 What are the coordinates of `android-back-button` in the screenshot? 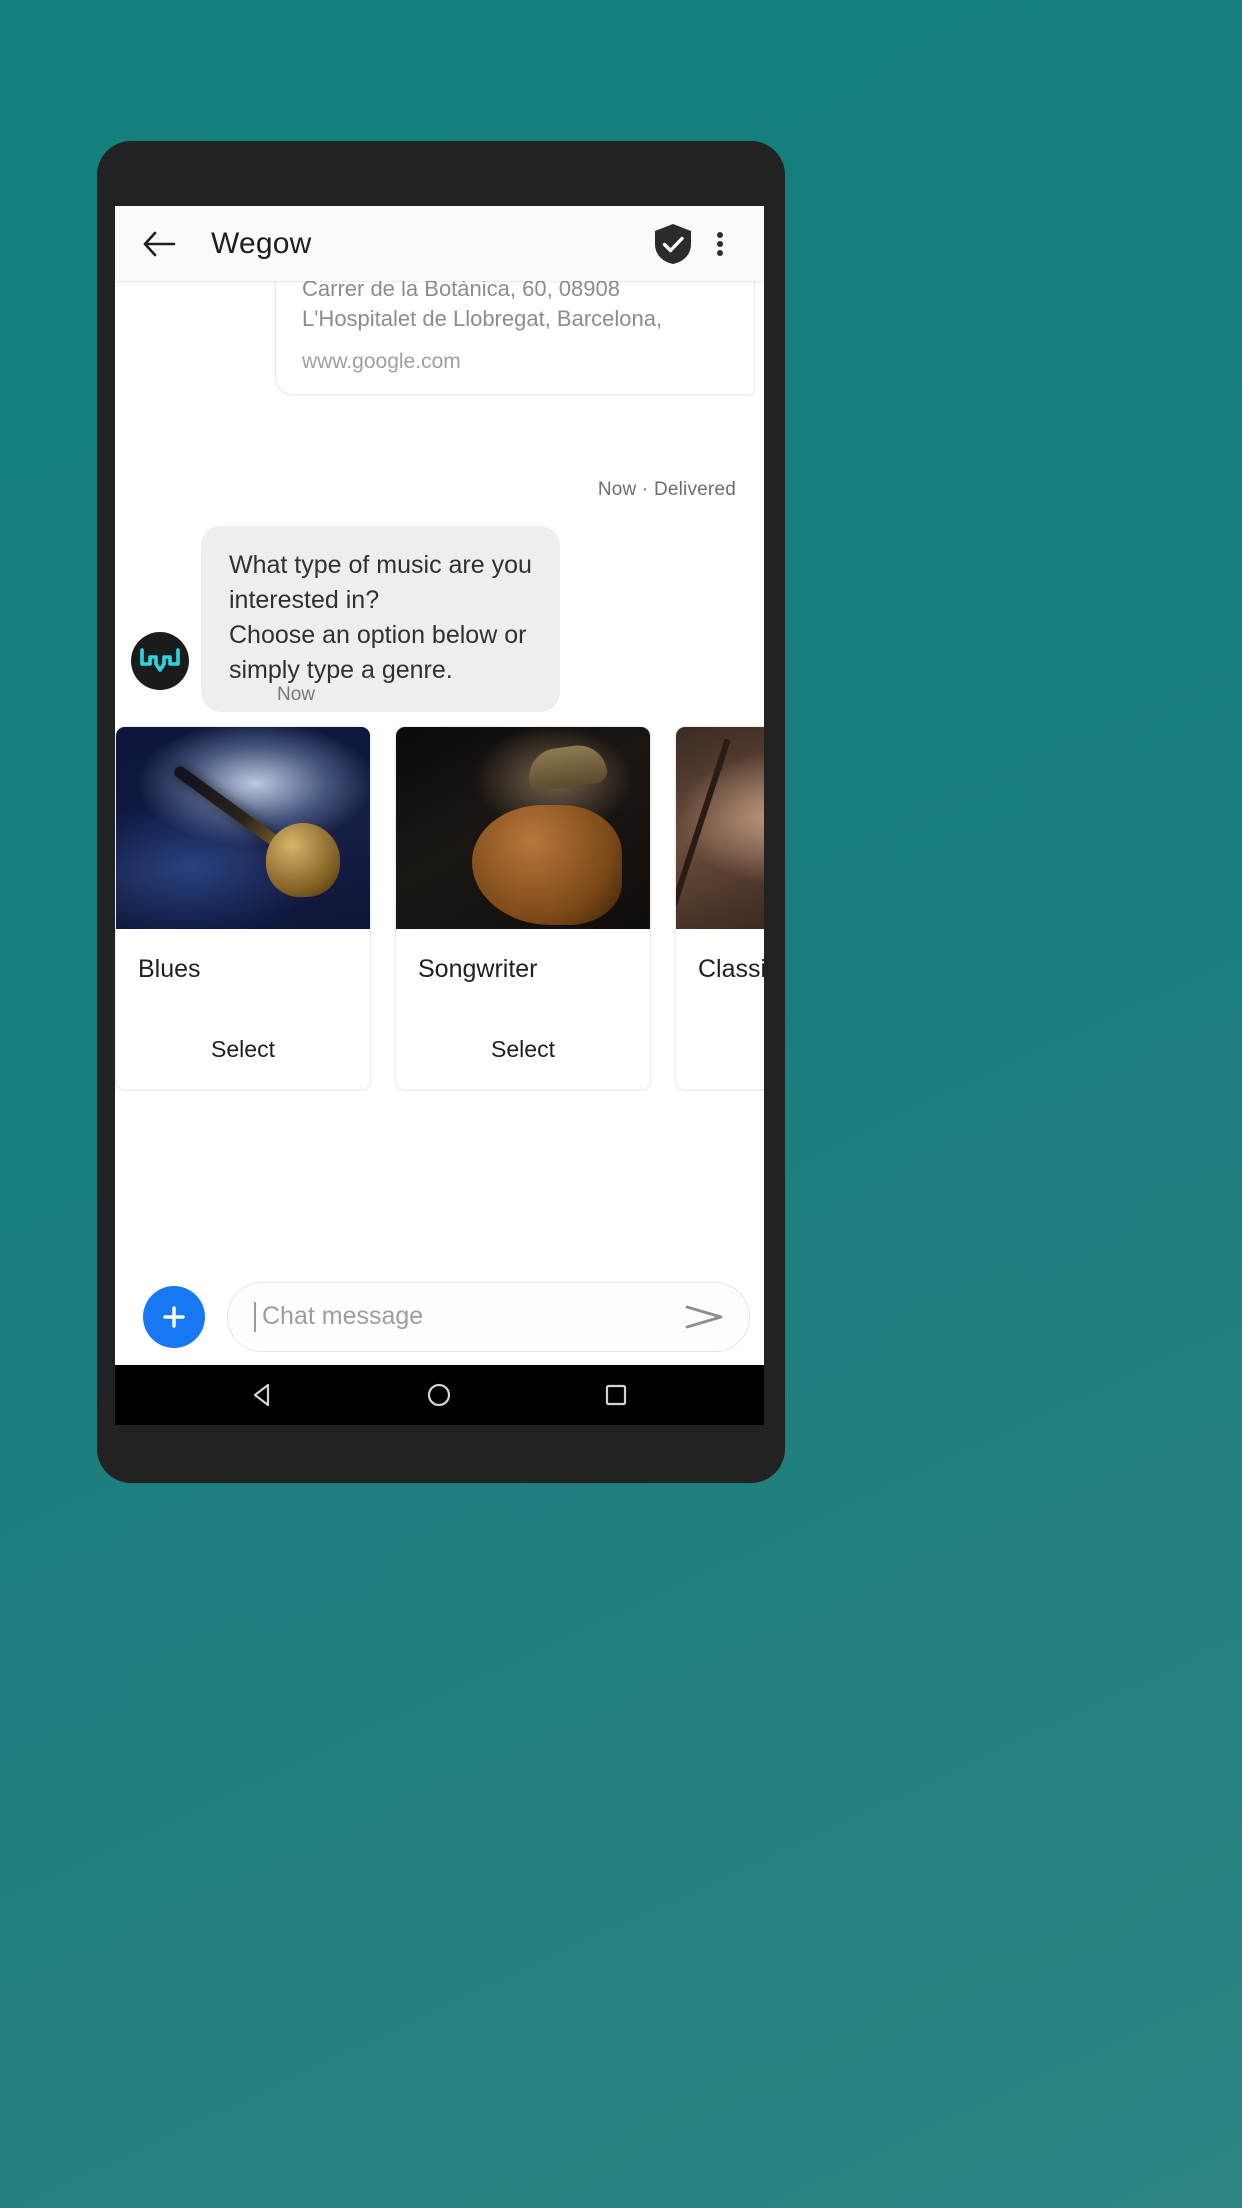 It's located at (263, 1395).